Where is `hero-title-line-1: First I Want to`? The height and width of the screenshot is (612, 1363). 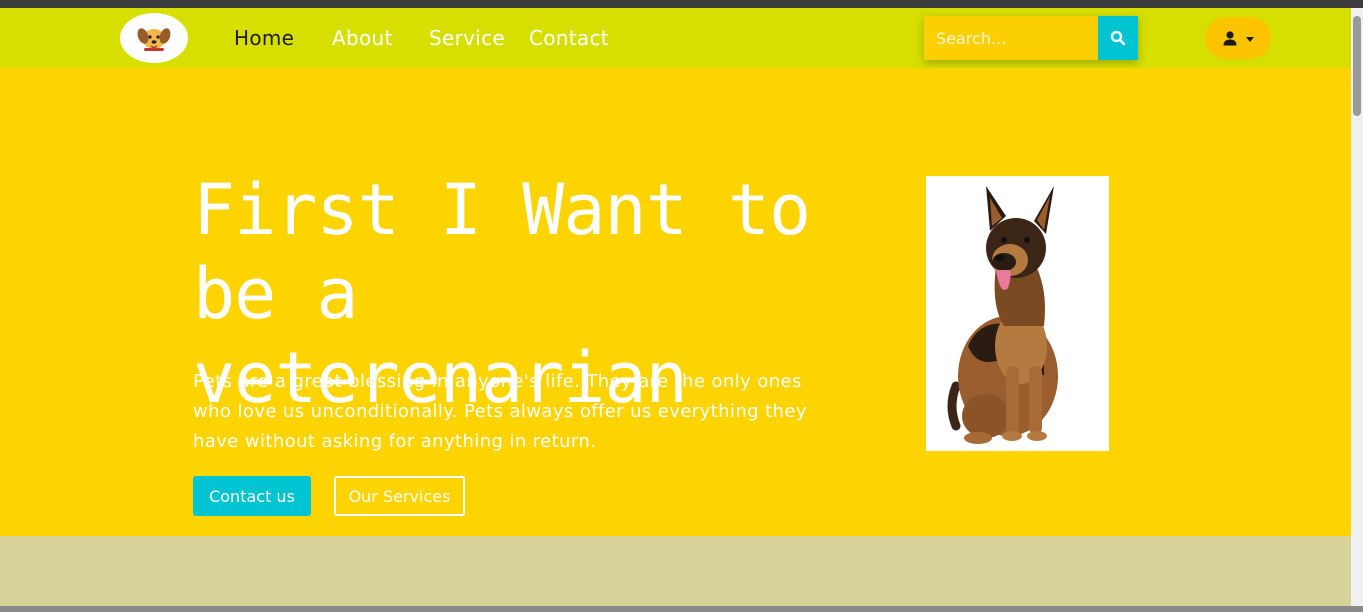
hero-title-line-1: First I Want to is located at coordinates (502, 210).